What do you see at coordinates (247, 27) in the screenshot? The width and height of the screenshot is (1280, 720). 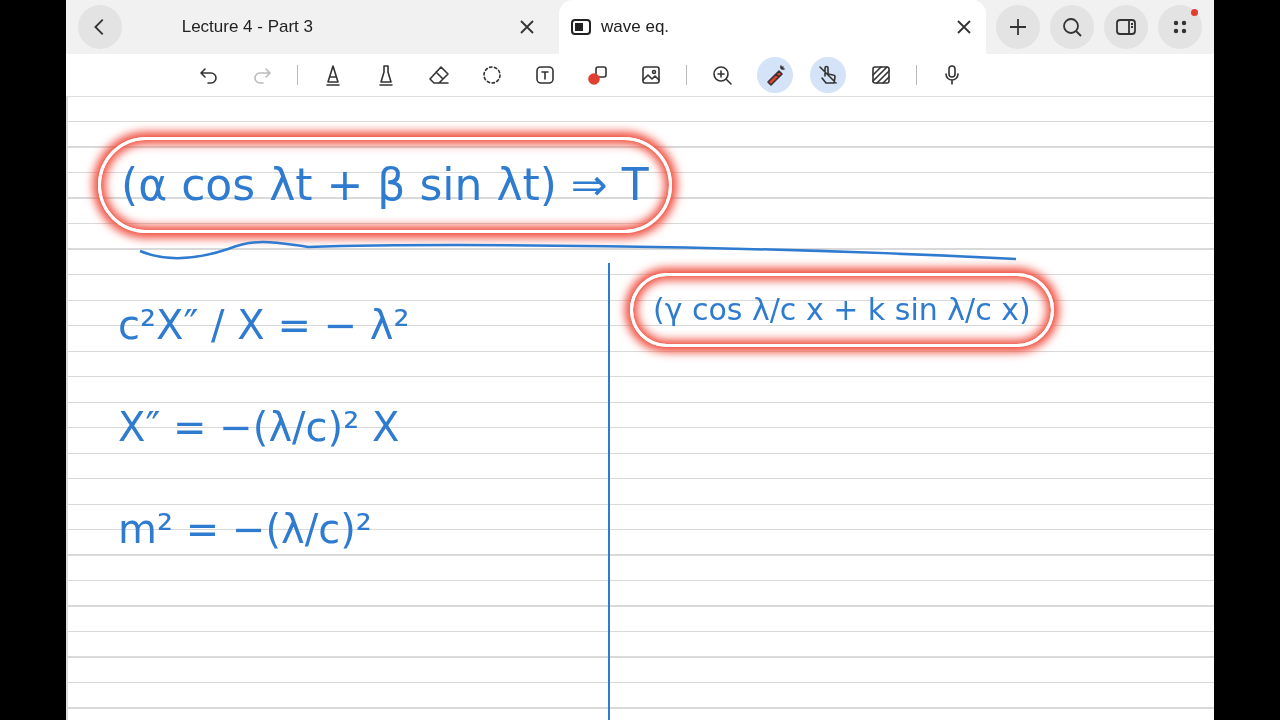 I see `tab-title: Lecture 4 - Part 3` at bounding box center [247, 27].